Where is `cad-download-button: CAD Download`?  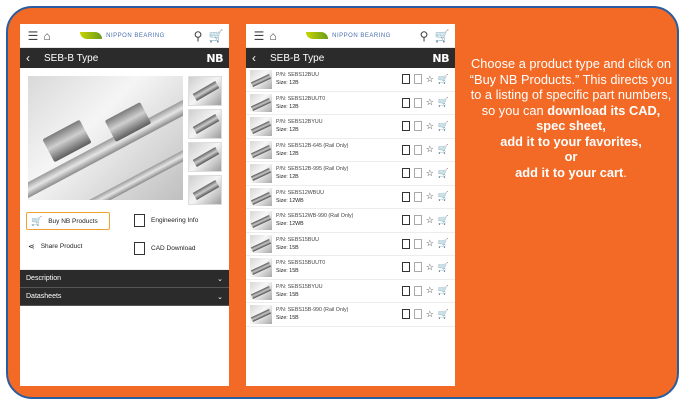
cad-download-button: CAD Download is located at coordinates (164, 248).